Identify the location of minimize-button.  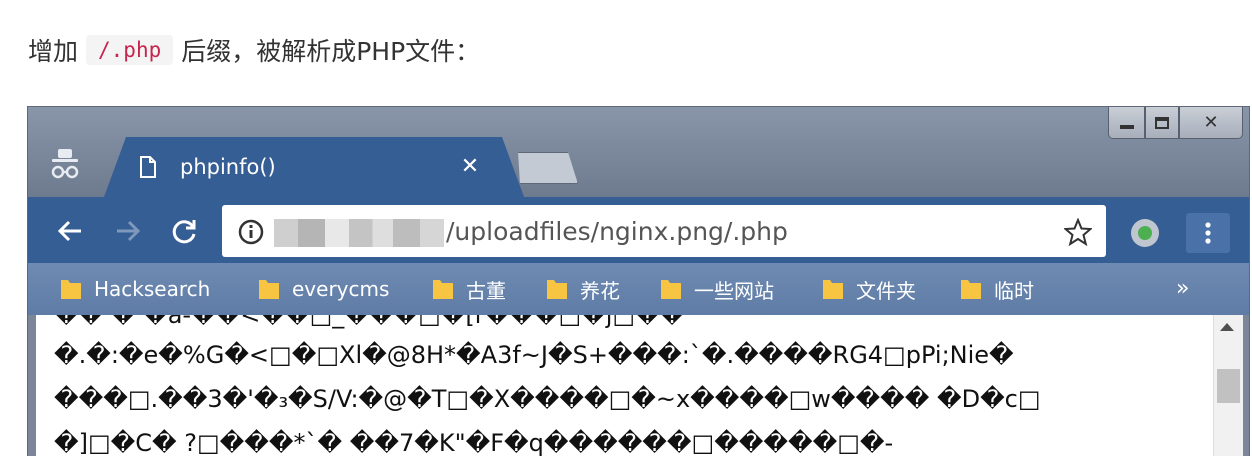
(1126, 123).